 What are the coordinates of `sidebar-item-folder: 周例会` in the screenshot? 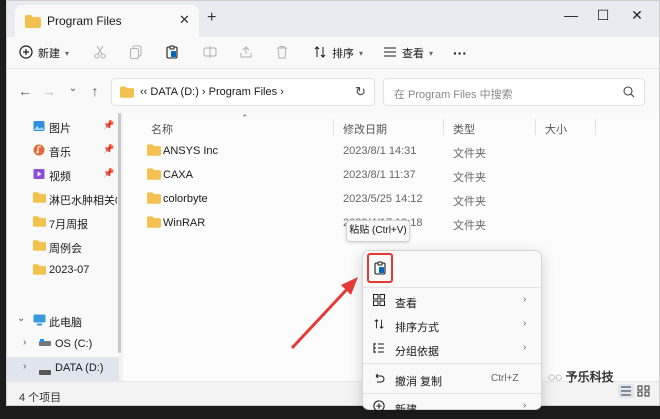 It's located at (63, 247).